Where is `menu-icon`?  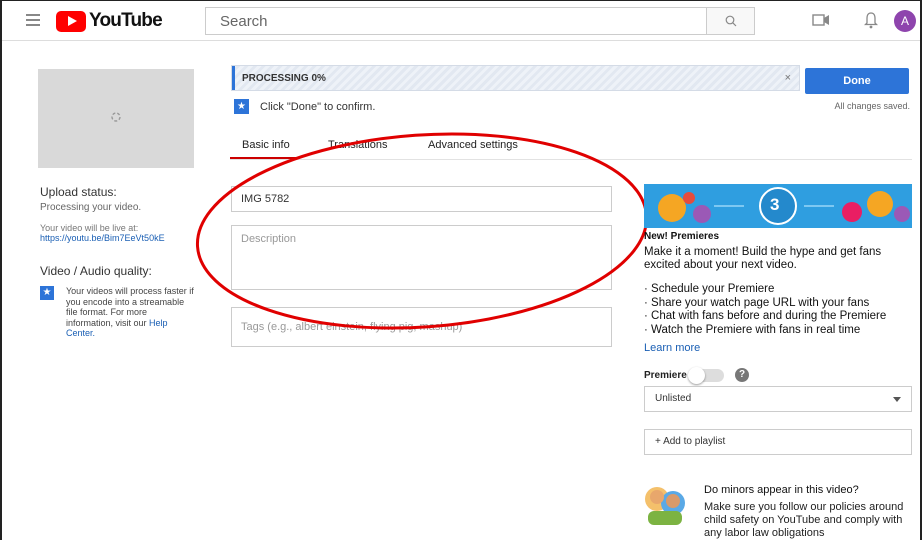 menu-icon is located at coordinates (33, 20).